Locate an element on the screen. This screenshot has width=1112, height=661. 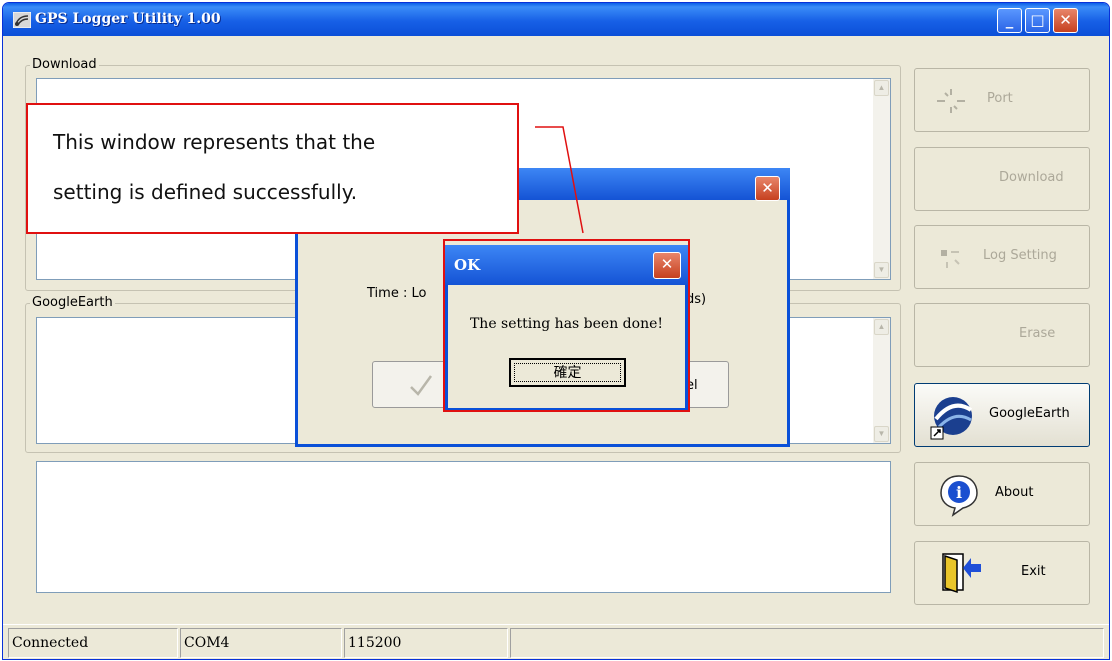
annotation-highlight-box is located at coordinates (566, 325).